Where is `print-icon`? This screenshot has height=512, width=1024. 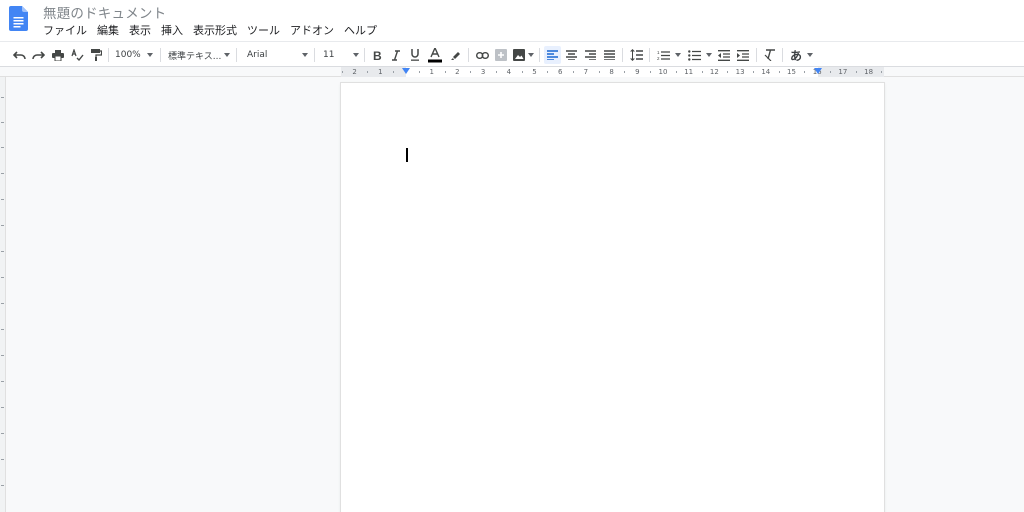 print-icon is located at coordinates (58, 55).